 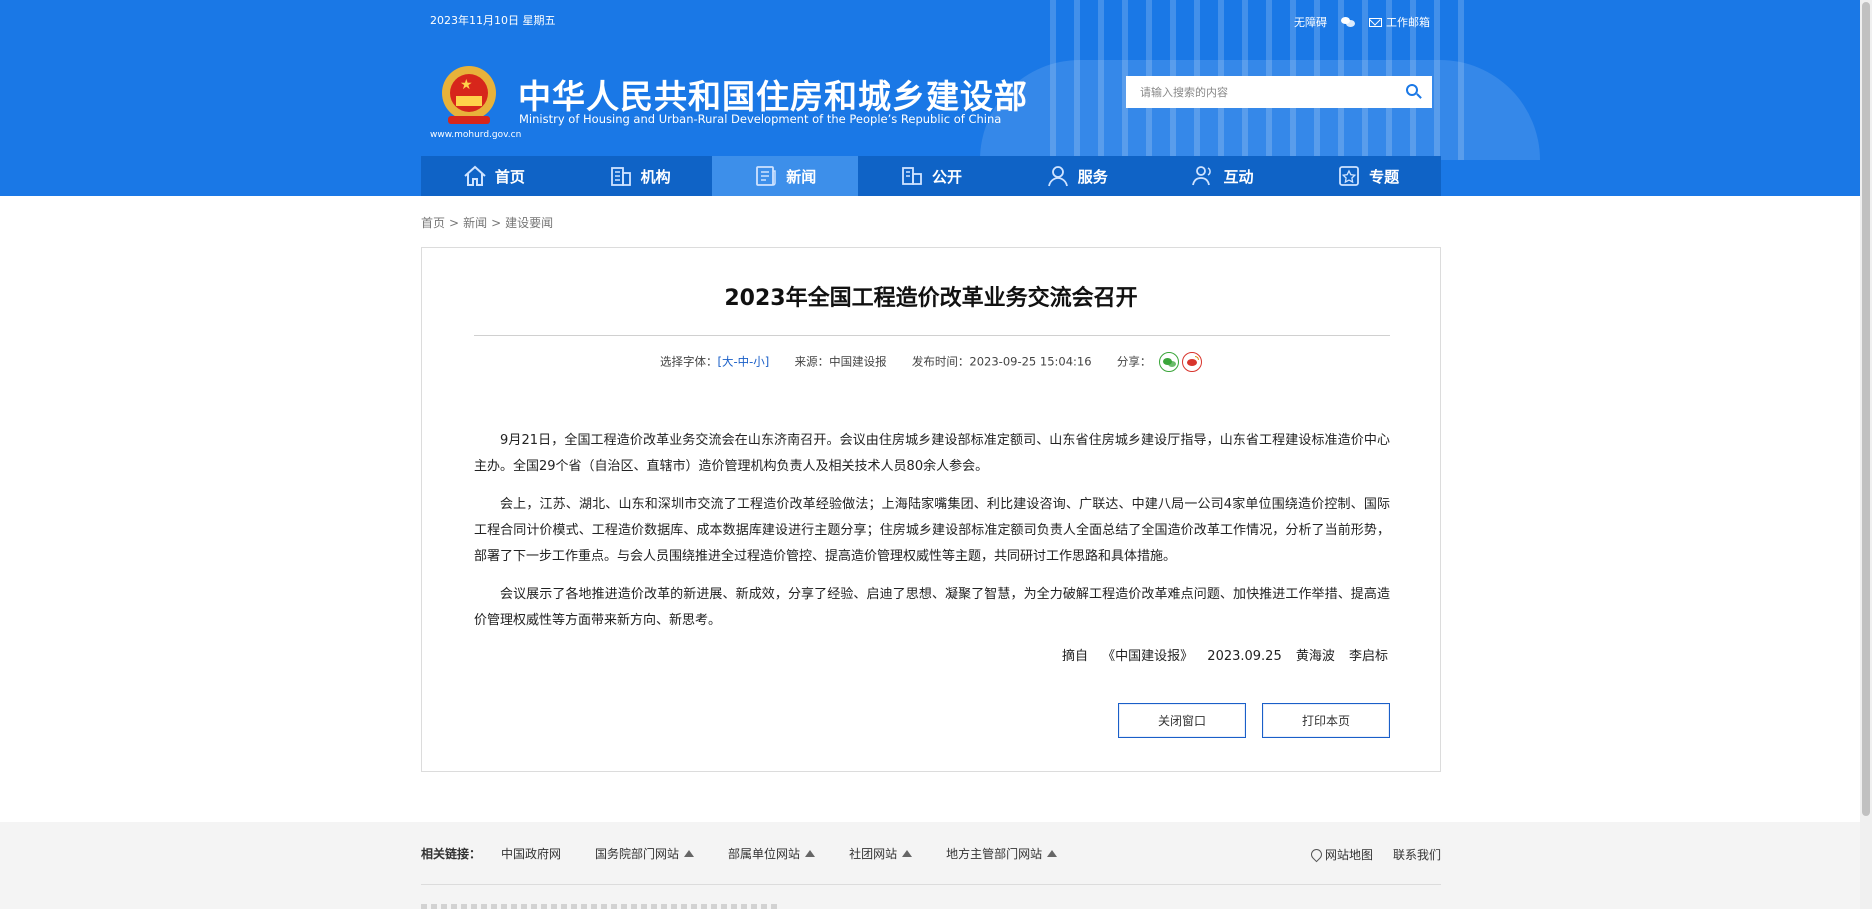 I want to click on link-affiliated-units: 部属单位网站, so click(x=772, y=853).